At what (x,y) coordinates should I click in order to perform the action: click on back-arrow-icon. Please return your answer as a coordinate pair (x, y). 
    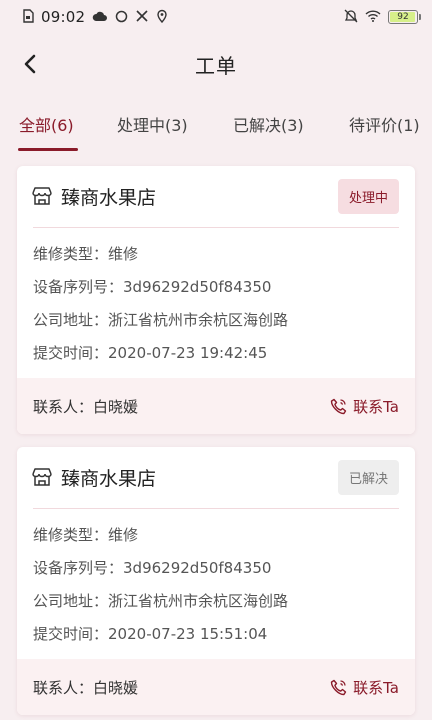
    Looking at the image, I should click on (30, 64).